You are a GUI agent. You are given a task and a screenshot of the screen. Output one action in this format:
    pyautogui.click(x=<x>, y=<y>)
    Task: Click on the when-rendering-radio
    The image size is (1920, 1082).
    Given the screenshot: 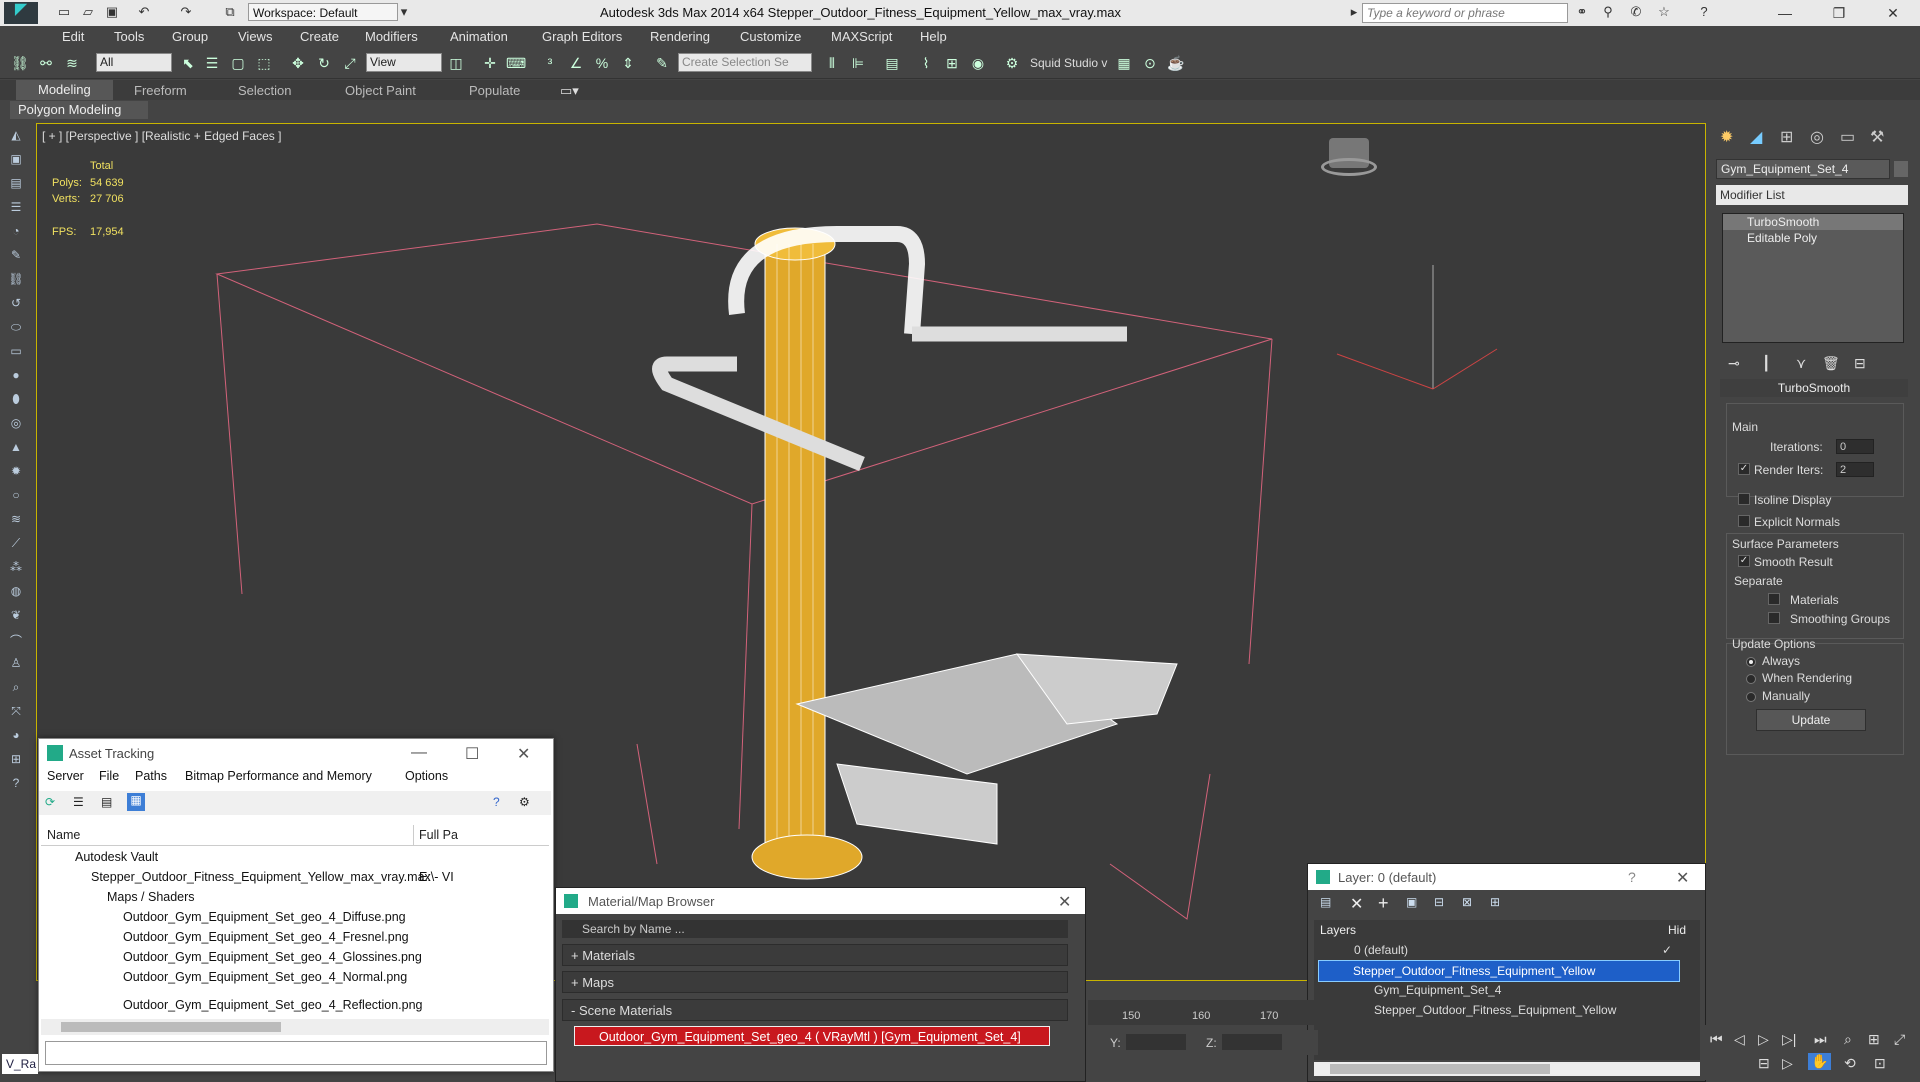 What is the action you would take?
    pyautogui.click(x=1751, y=679)
    